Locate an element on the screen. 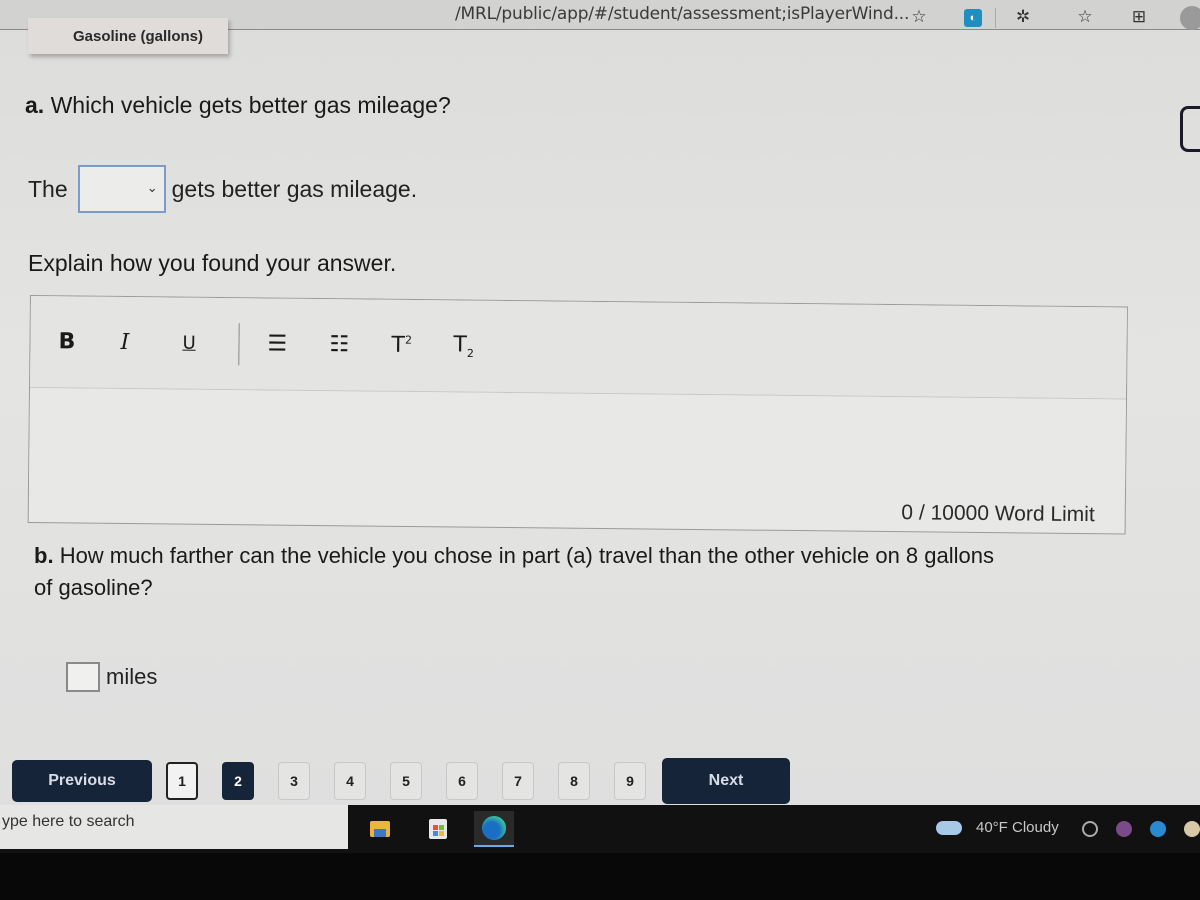 The width and height of the screenshot is (1200, 900). question-a-label: a. is located at coordinates (35, 105).